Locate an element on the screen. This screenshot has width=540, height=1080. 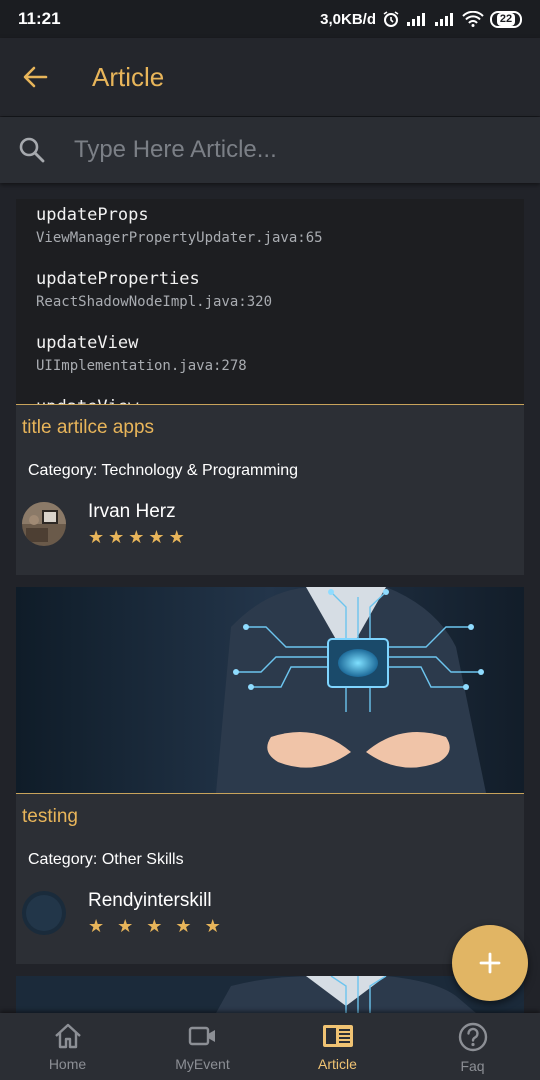
search-icon is located at coordinates (32, 150).